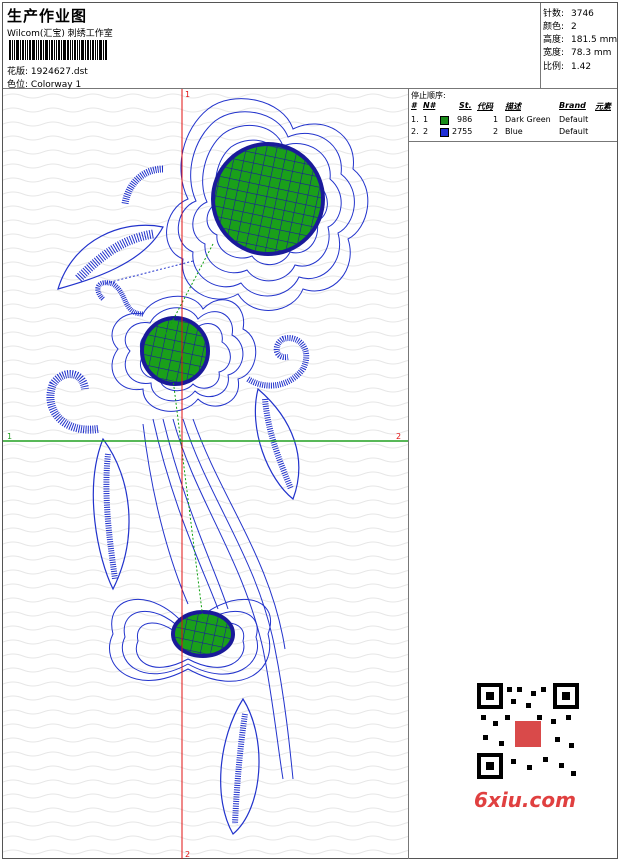 Image resolution: width=620 pixels, height=861 pixels. I want to click on row-desc: Dark Green, so click(528, 119).